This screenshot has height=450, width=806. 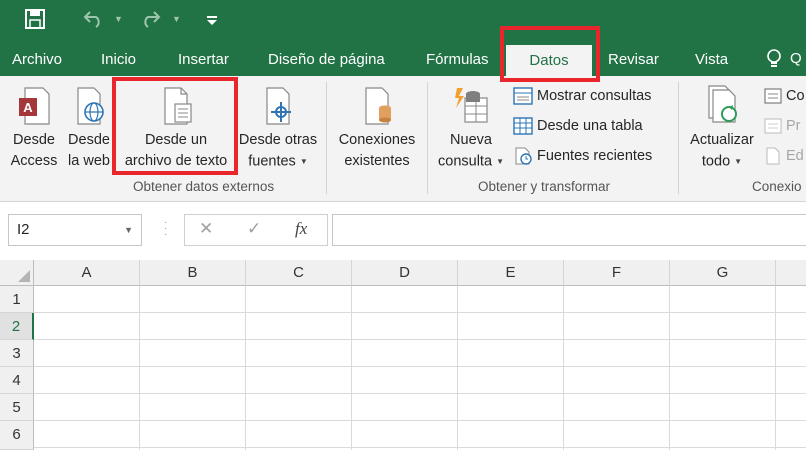 What do you see at coordinates (773, 156) in the screenshot?
I see `edit-links-icon` at bounding box center [773, 156].